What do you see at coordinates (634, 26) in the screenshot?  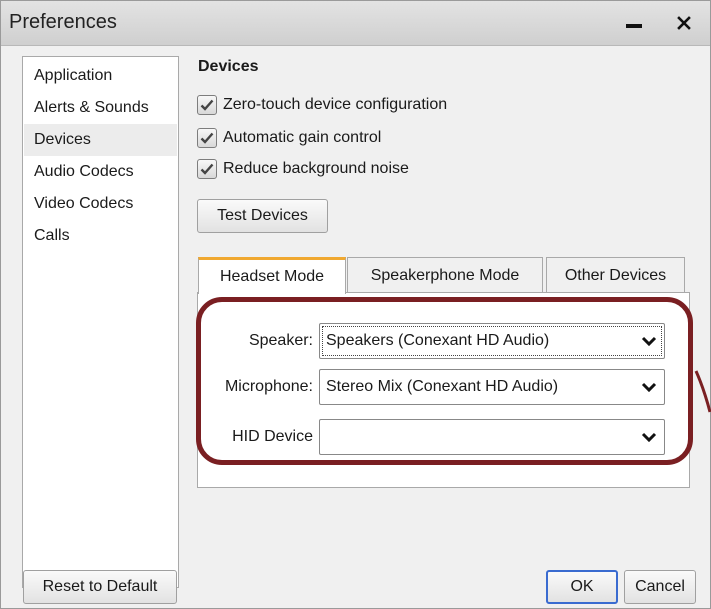 I see `minimize-icon` at bounding box center [634, 26].